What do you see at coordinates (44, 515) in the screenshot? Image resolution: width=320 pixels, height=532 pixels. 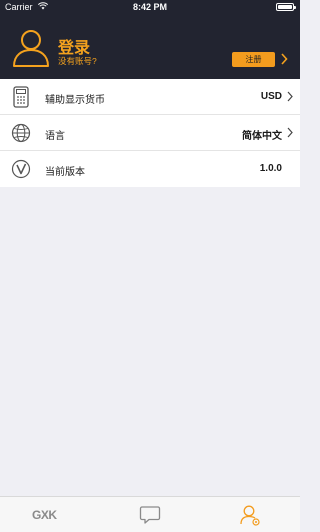 I see `home-tab-logo: GXK` at bounding box center [44, 515].